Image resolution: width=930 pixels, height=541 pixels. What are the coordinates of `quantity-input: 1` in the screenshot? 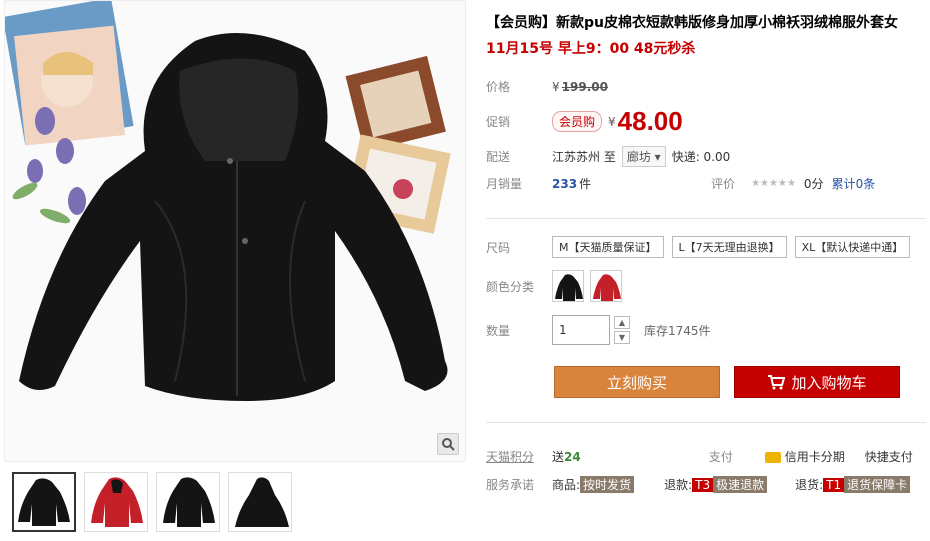 It's located at (581, 330).